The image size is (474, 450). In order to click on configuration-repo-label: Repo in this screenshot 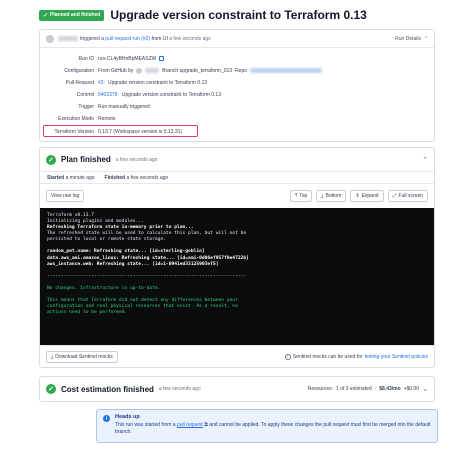, I will do `click(241, 70)`.